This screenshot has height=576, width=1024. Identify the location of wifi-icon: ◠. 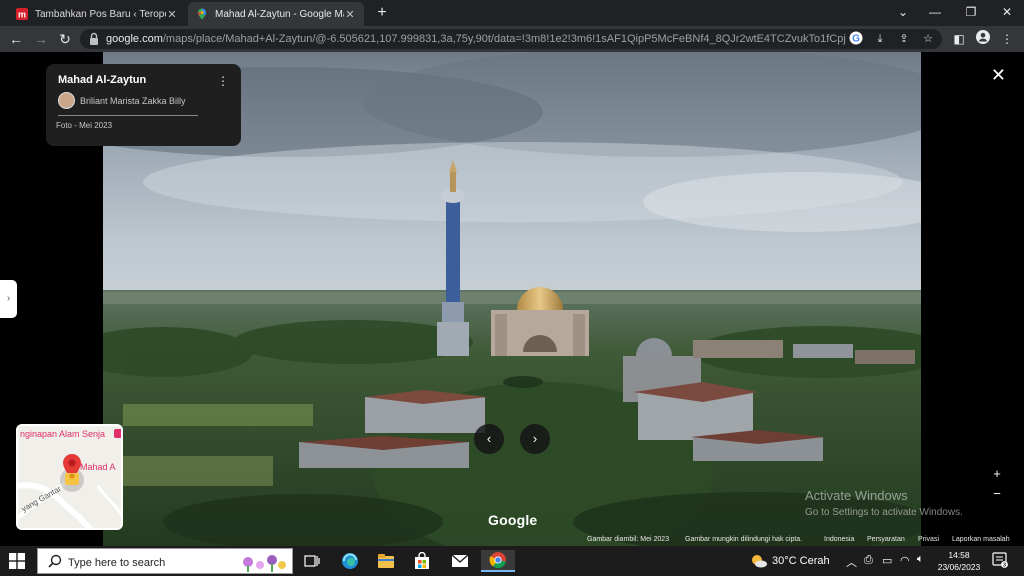
(905, 560).